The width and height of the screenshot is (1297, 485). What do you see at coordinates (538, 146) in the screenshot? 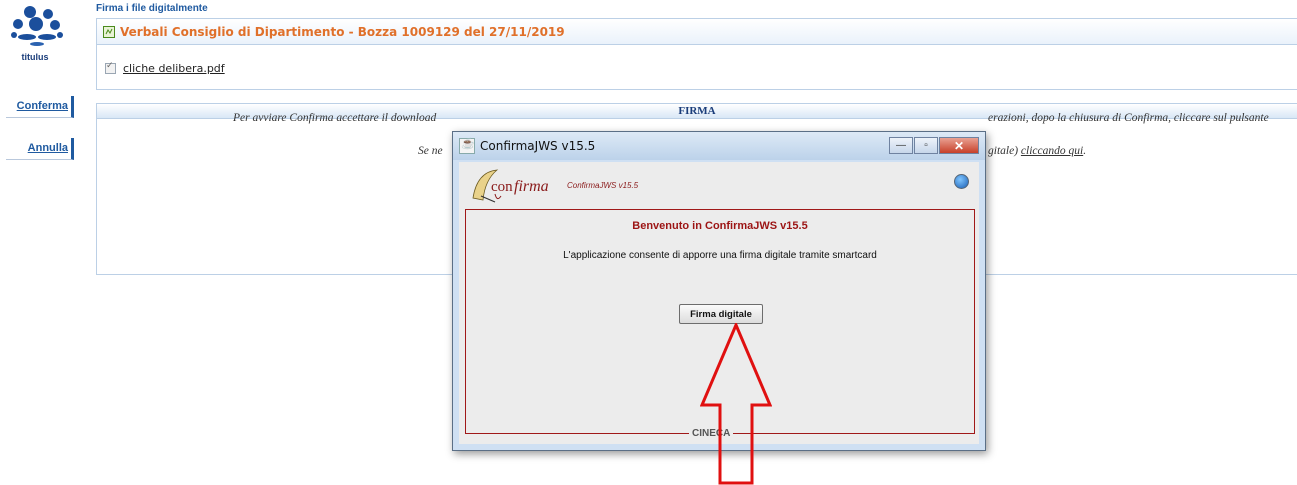
I see `dialog-title: ConfirmaJWS v15.5` at bounding box center [538, 146].